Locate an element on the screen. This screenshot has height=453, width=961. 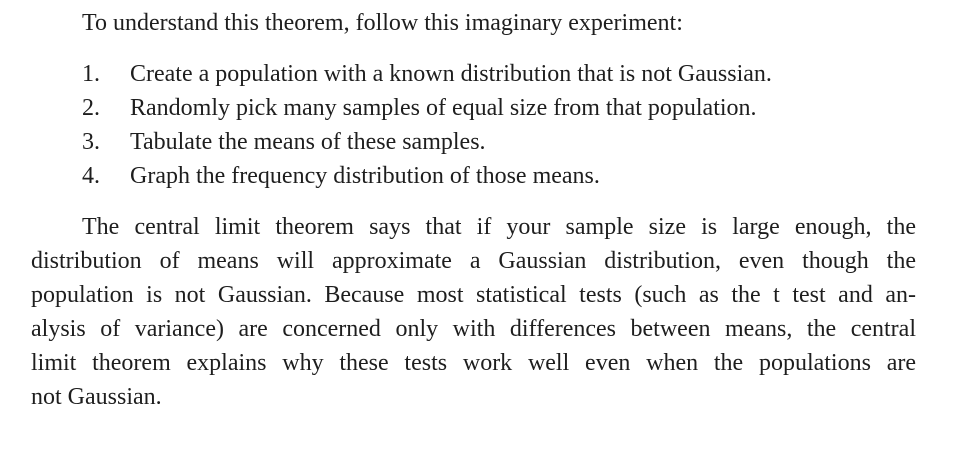
list-item: 3. Tabulate the means of these samples. is located at coordinates (427, 142).